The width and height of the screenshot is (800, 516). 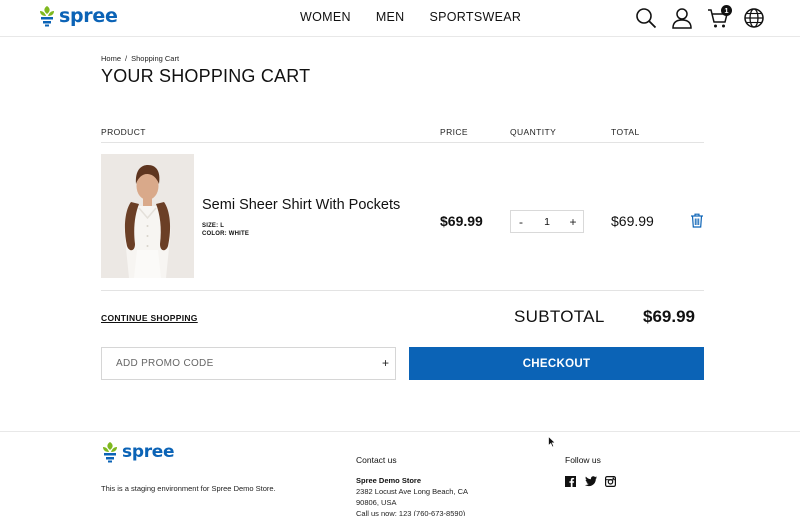 What do you see at coordinates (412, 491) in the screenshot?
I see `address-line-1: 2382 Locust Ave Long Beach, CA` at bounding box center [412, 491].